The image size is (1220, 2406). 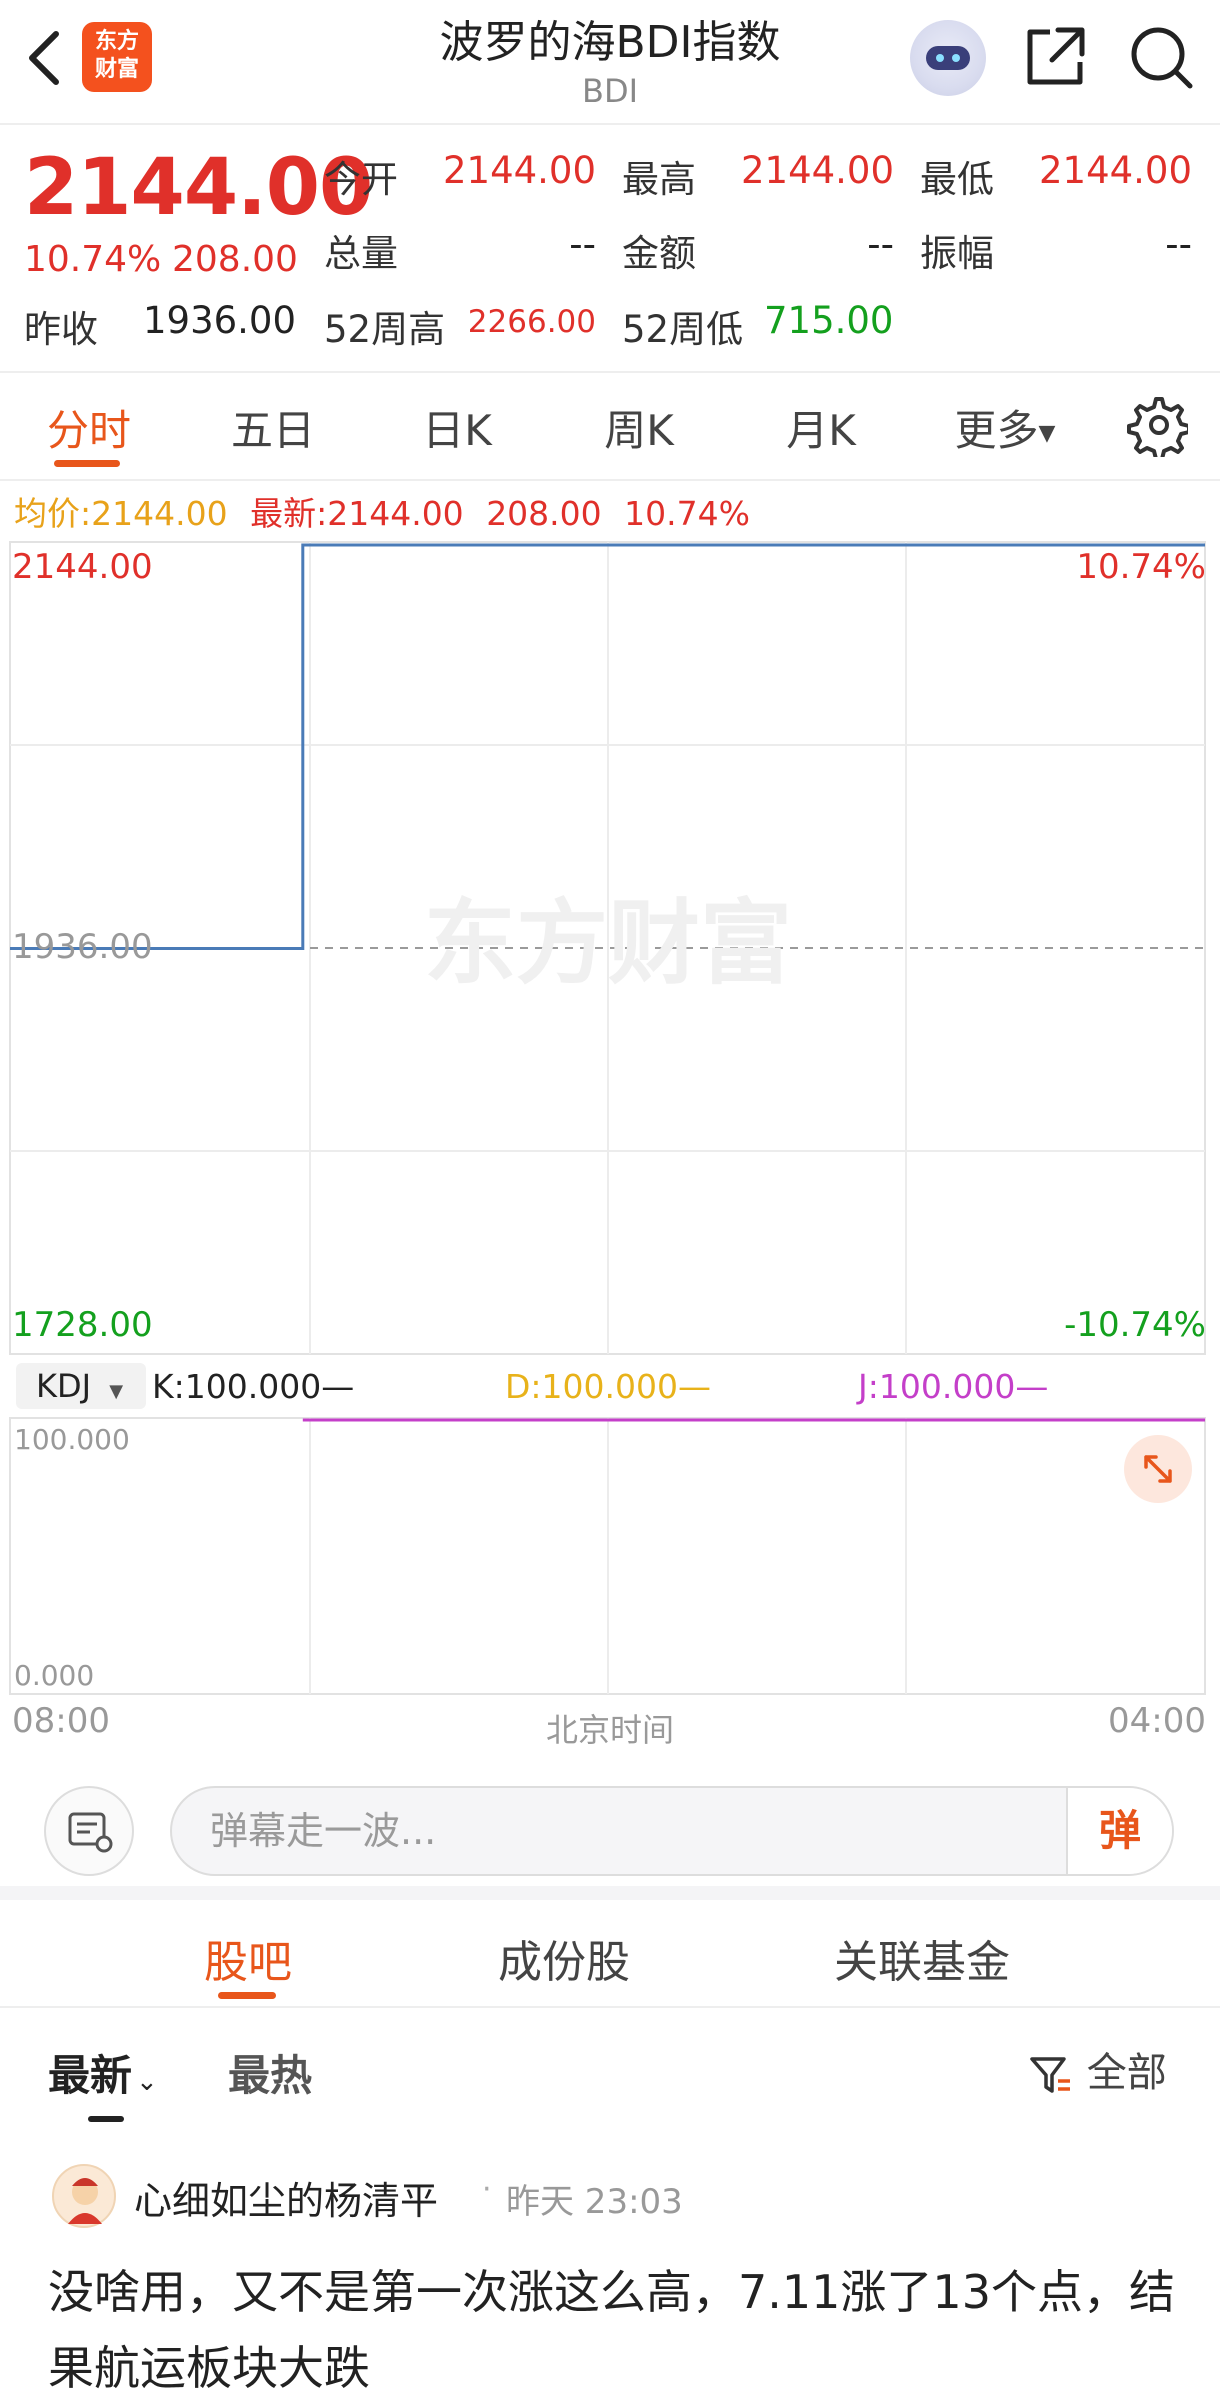 I want to click on current-price: 2144.00, so click(x=198, y=188).